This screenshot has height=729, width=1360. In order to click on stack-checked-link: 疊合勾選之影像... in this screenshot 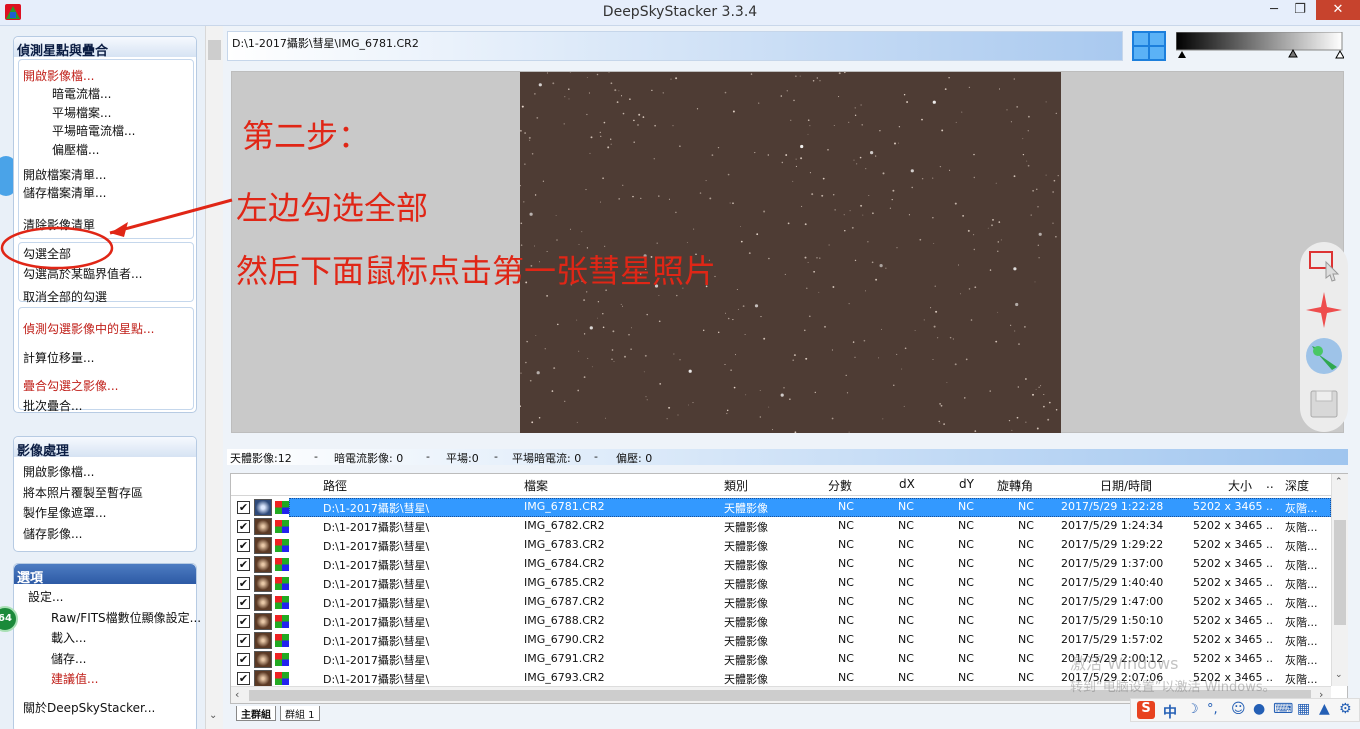, I will do `click(70, 385)`.